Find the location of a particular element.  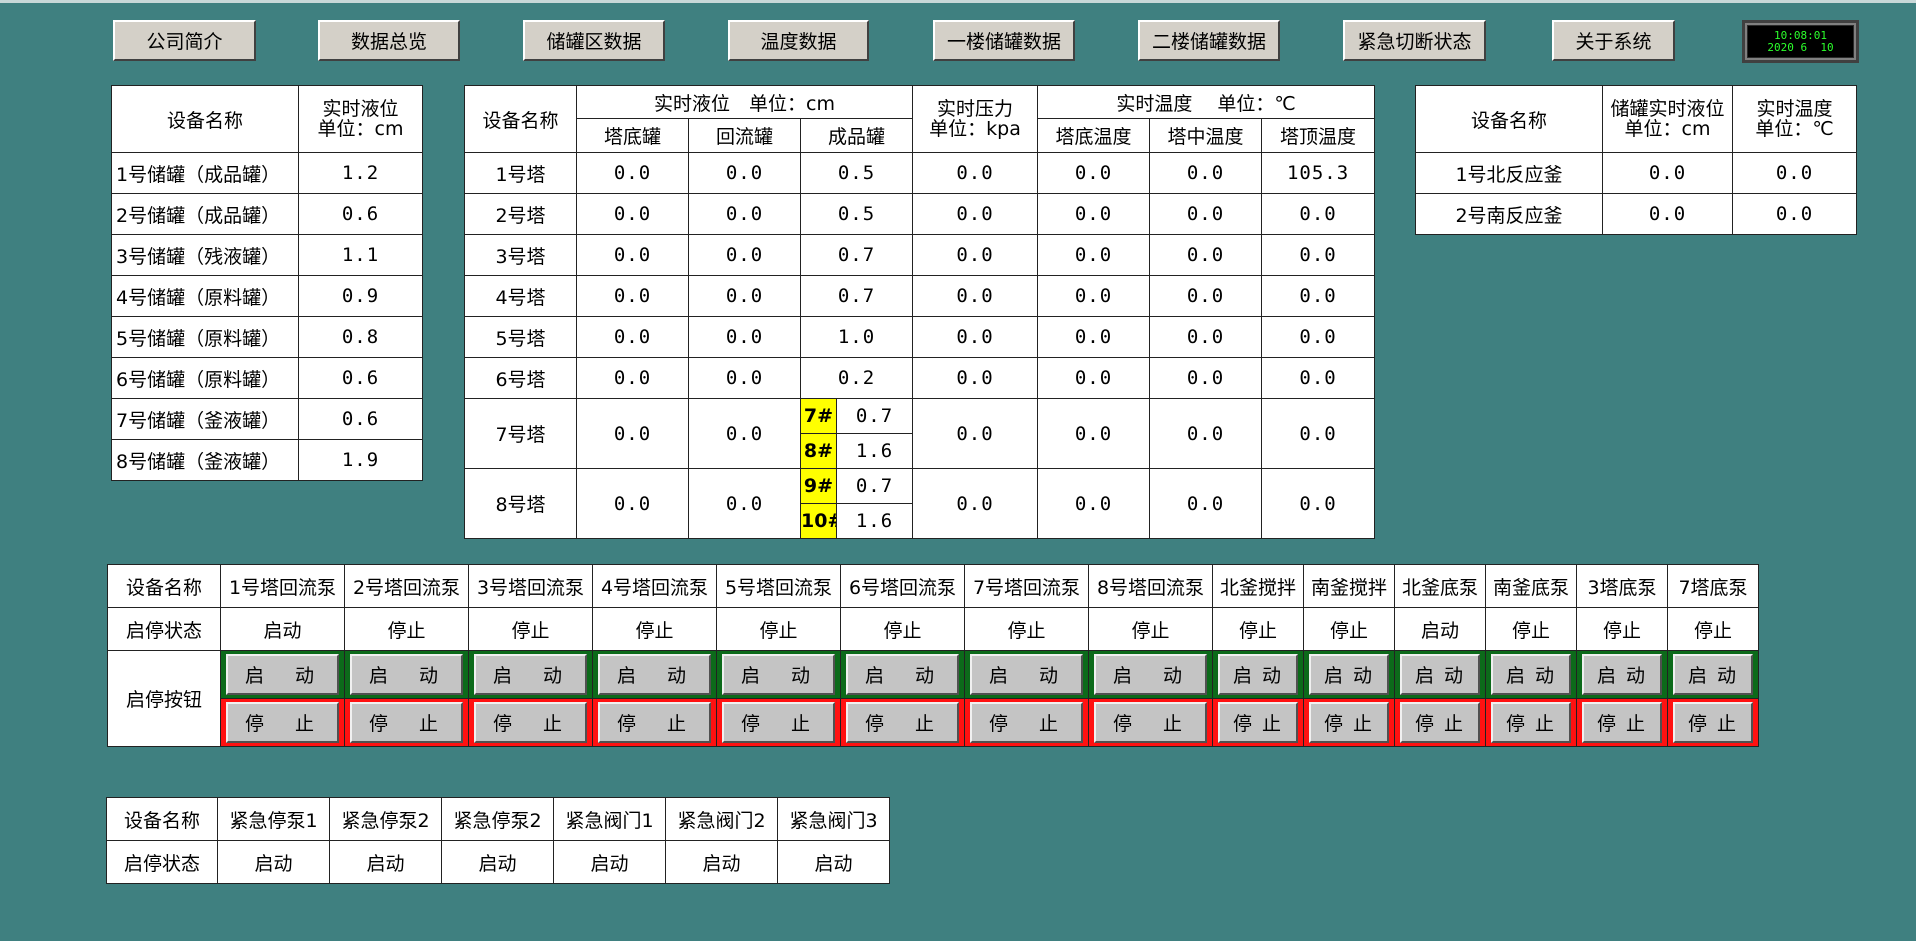

tower-product-level: 0.2 is located at coordinates (856, 378).